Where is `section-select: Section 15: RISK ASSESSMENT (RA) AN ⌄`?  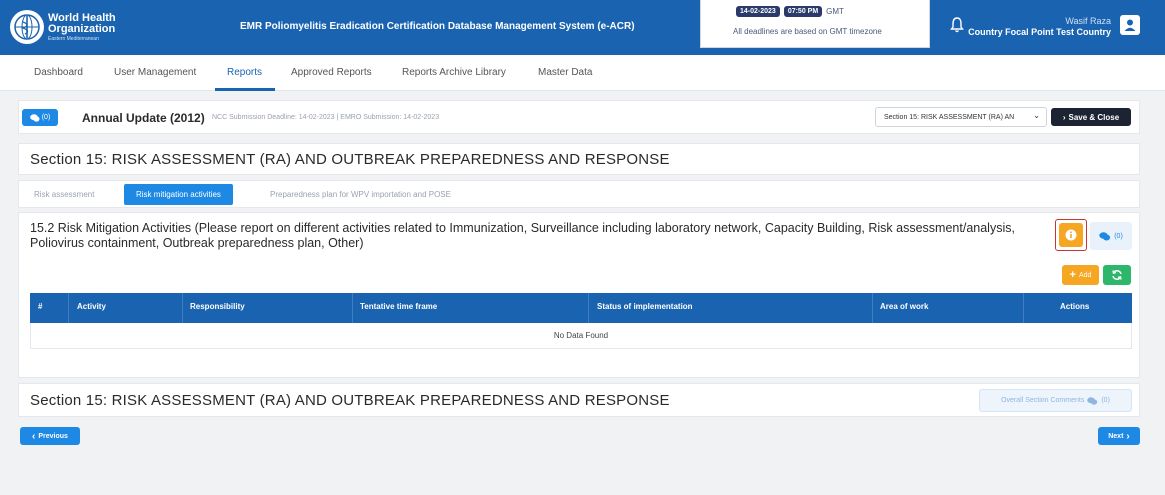
section-select: Section 15: RISK ASSESSMENT (RA) AN ⌄ is located at coordinates (961, 117).